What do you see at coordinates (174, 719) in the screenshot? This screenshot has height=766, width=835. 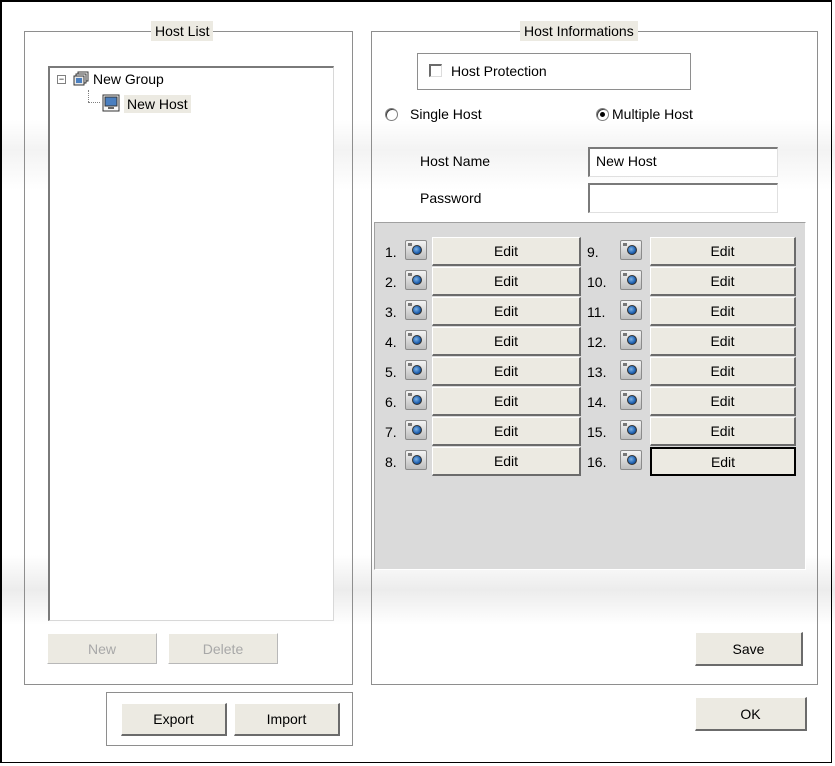 I see `export-button: Export` at bounding box center [174, 719].